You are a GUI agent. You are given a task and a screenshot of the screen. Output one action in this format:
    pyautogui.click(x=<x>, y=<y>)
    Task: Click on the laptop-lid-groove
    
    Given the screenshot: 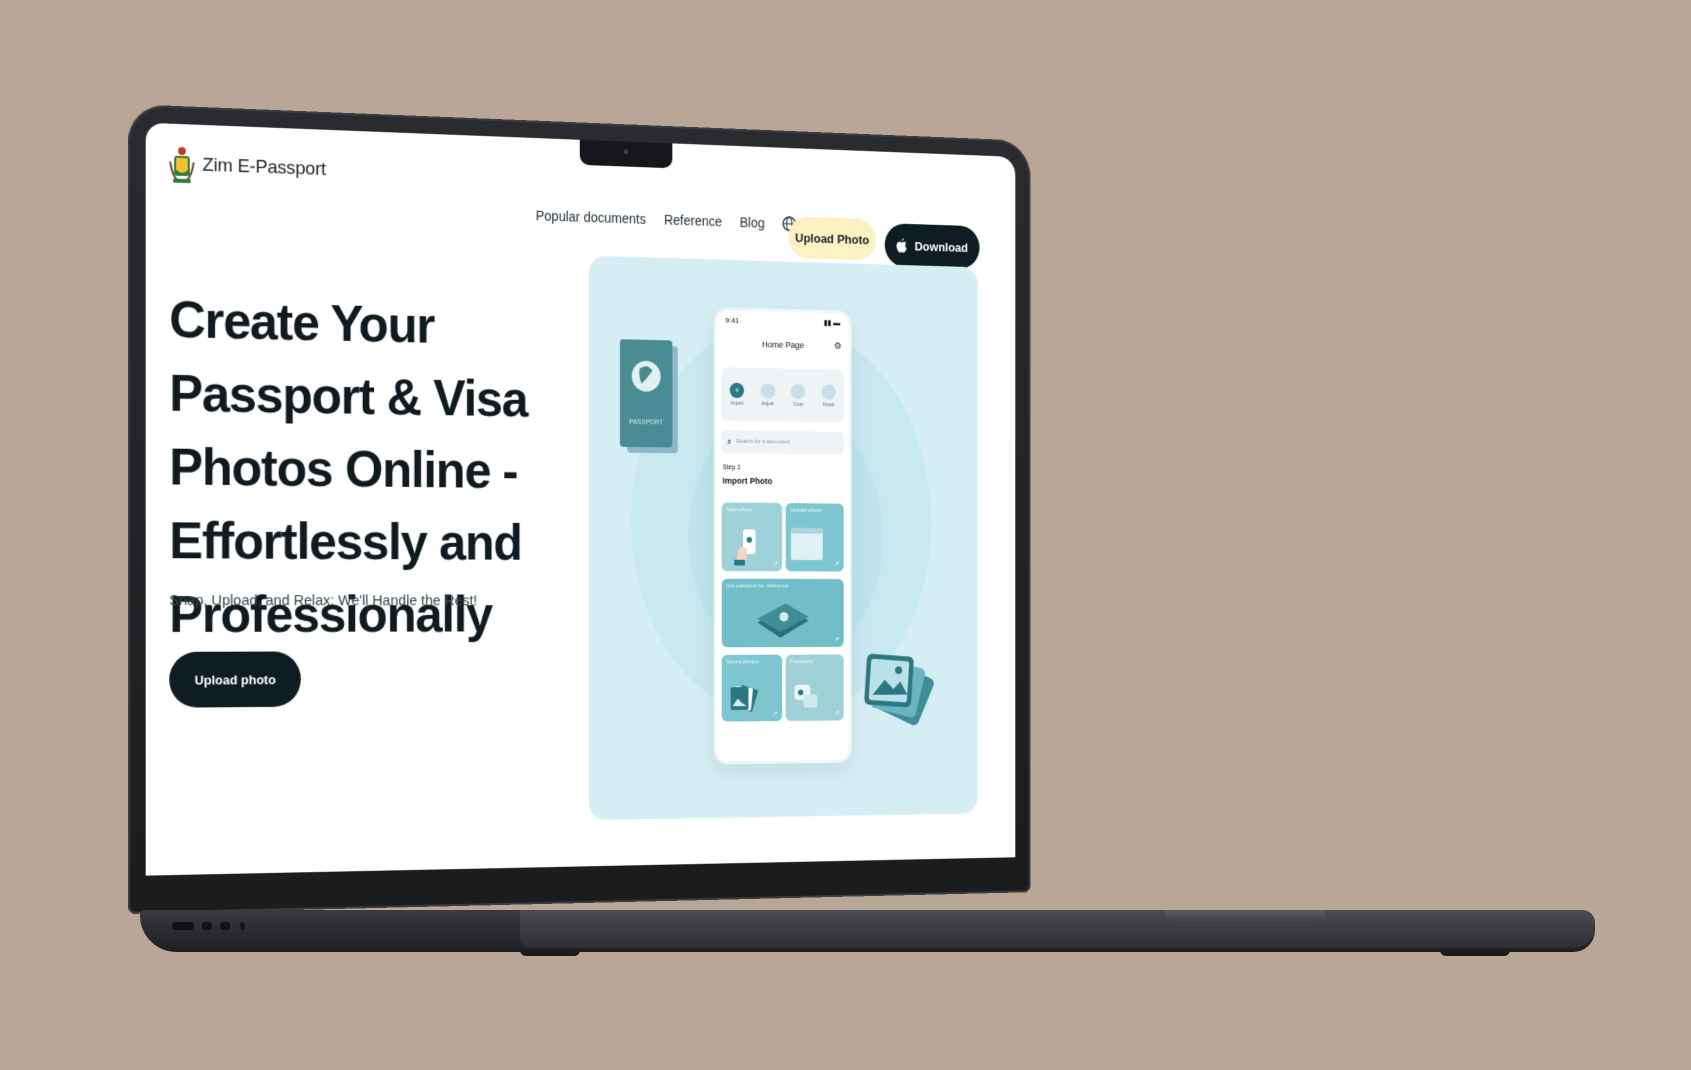 What is the action you would take?
    pyautogui.click(x=1245, y=917)
    